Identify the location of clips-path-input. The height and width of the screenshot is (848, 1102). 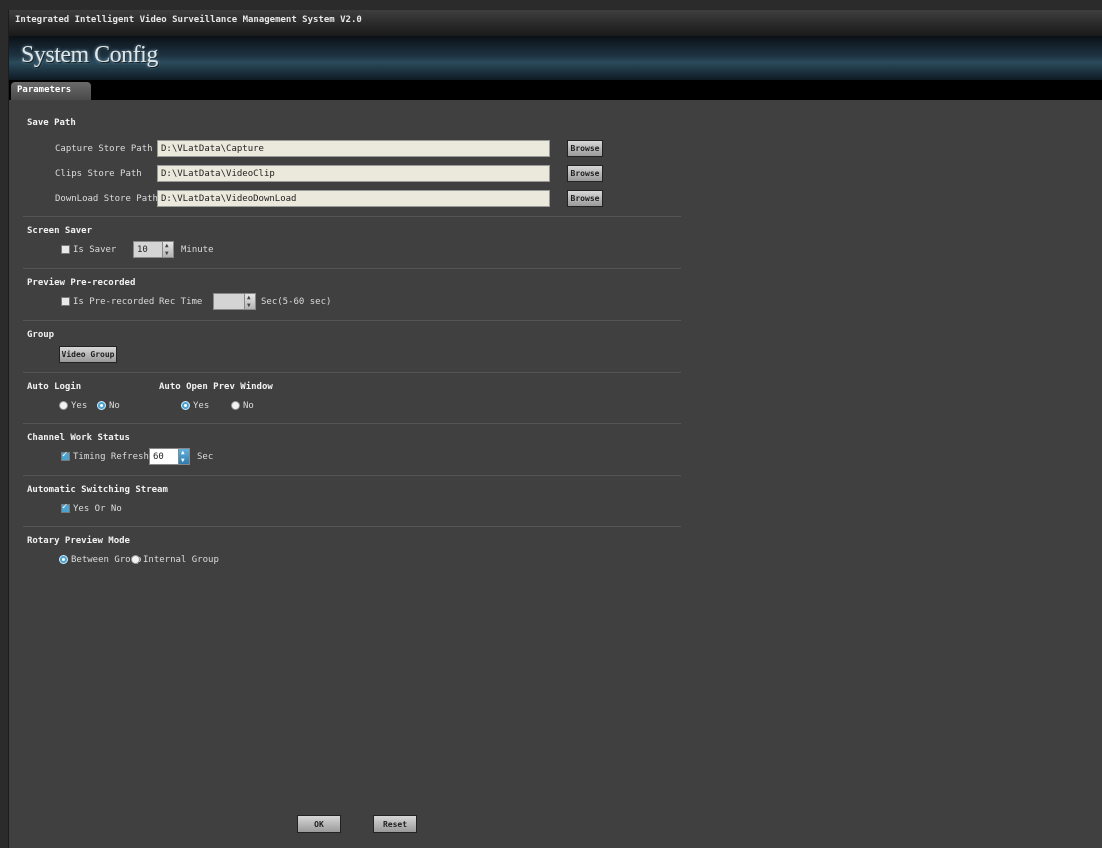
(353, 173).